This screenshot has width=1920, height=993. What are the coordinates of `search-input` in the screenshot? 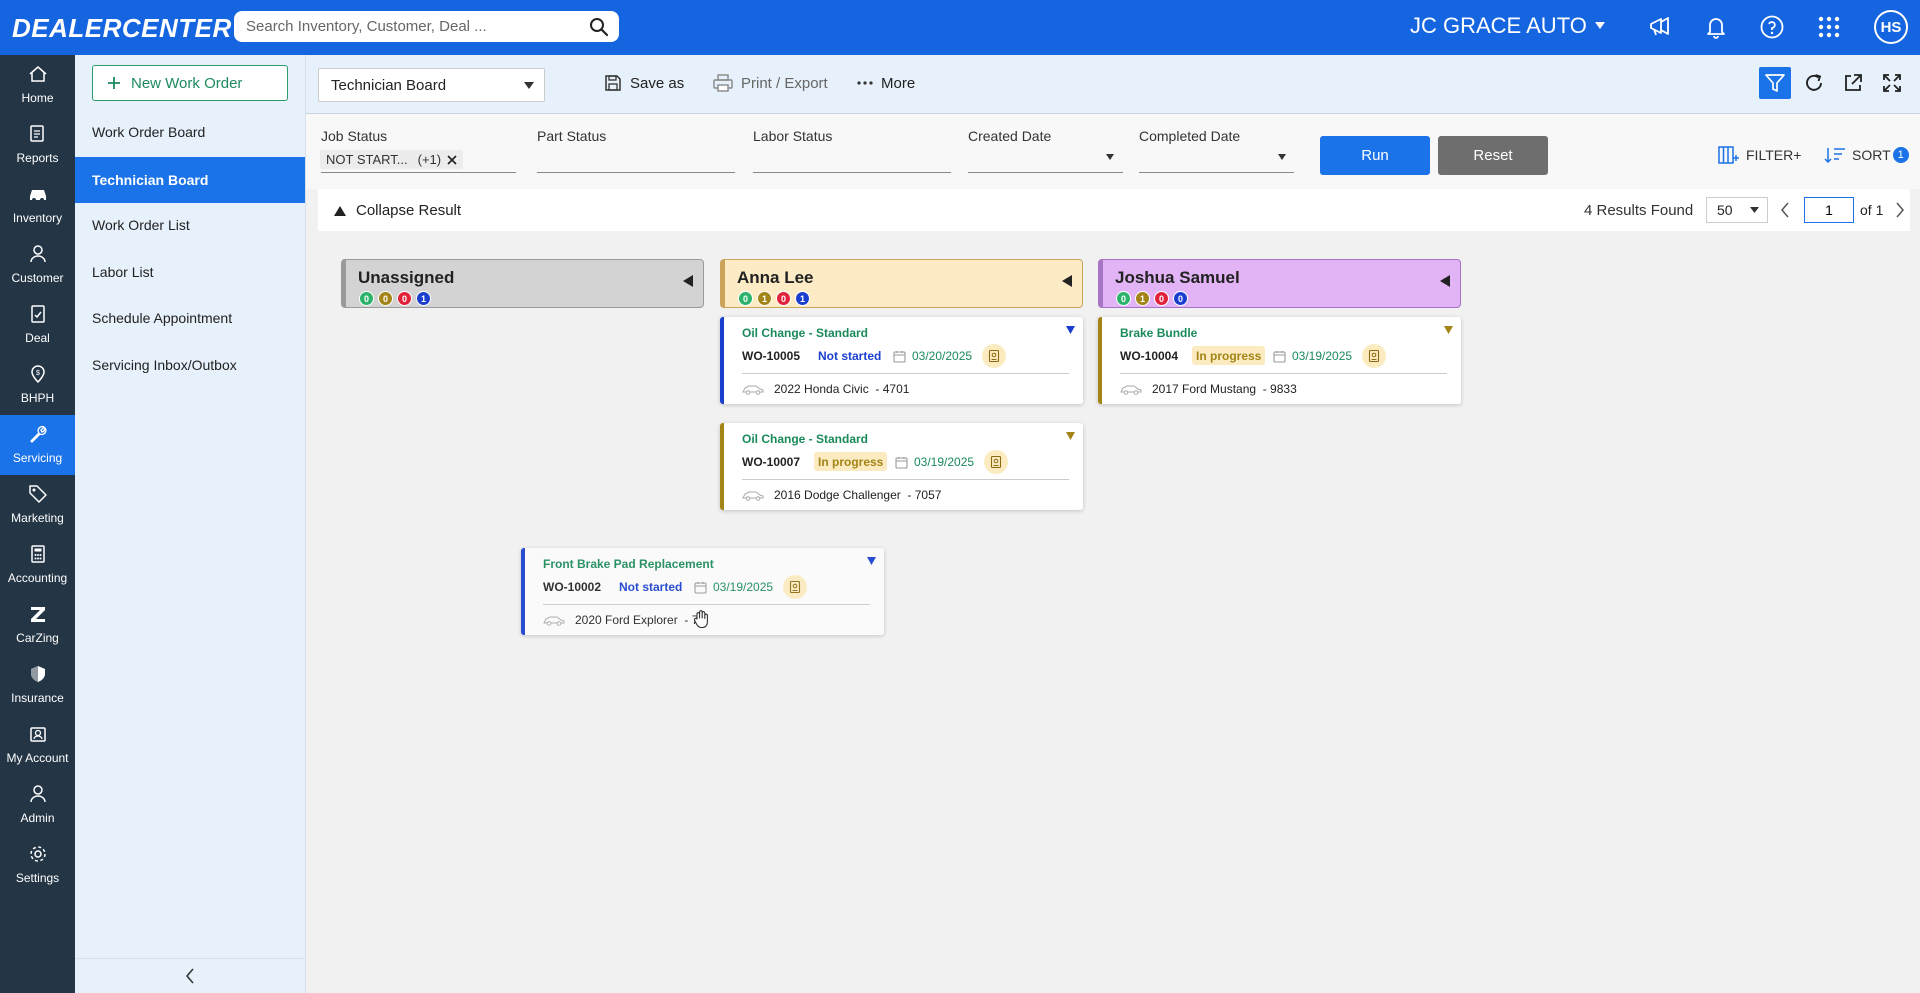 It's located at (411, 26).